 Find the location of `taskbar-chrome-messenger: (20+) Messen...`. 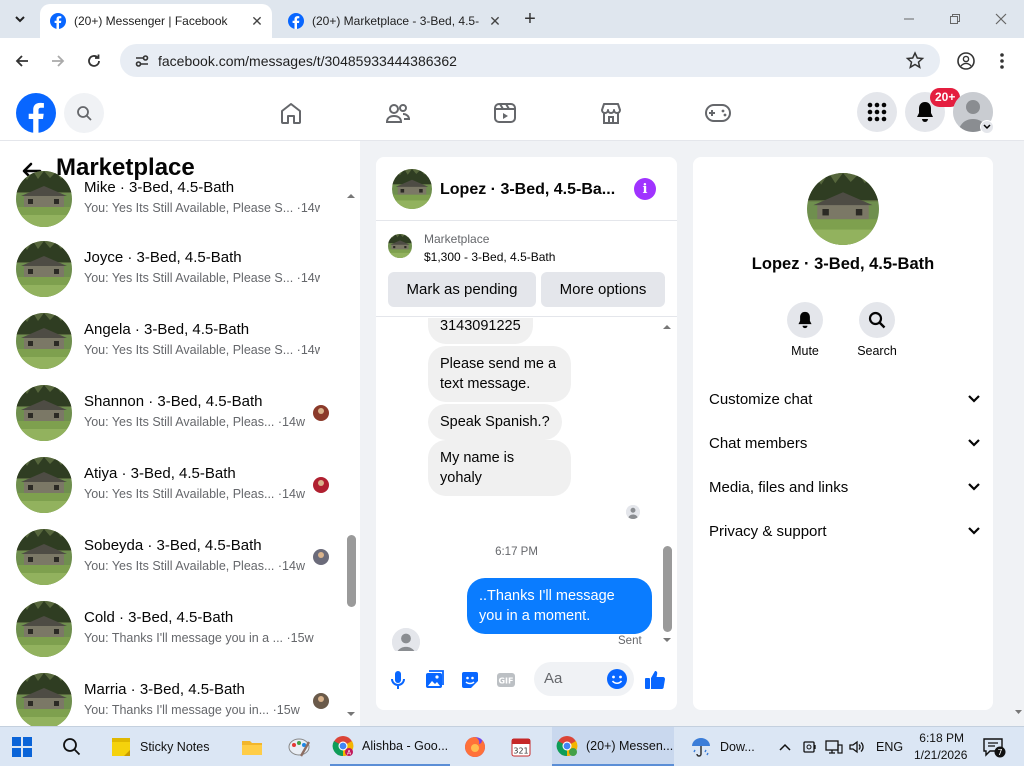

taskbar-chrome-messenger: (20+) Messen... is located at coordinates (613, 746).